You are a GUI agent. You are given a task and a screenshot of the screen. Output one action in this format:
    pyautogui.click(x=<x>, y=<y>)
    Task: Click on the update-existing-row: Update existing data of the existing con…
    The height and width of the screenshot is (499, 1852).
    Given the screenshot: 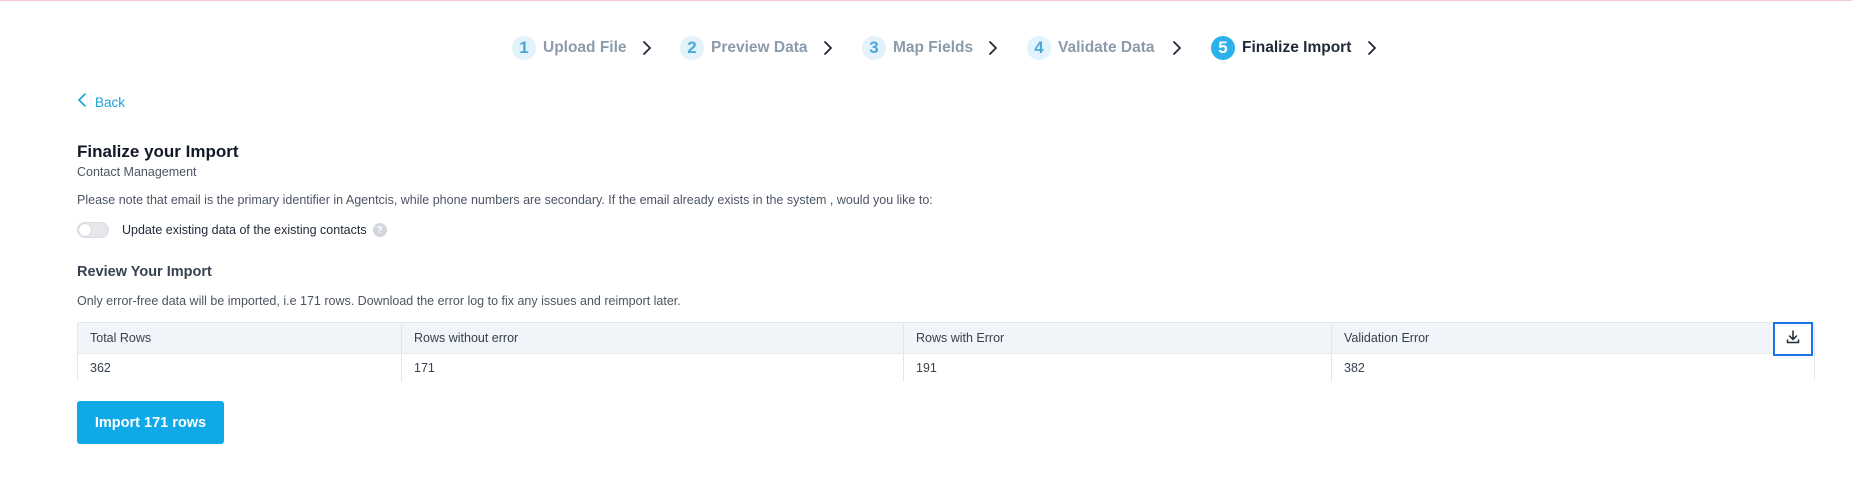 What is the action you would take?
    pyautogui.click(x=232, y=230)
    